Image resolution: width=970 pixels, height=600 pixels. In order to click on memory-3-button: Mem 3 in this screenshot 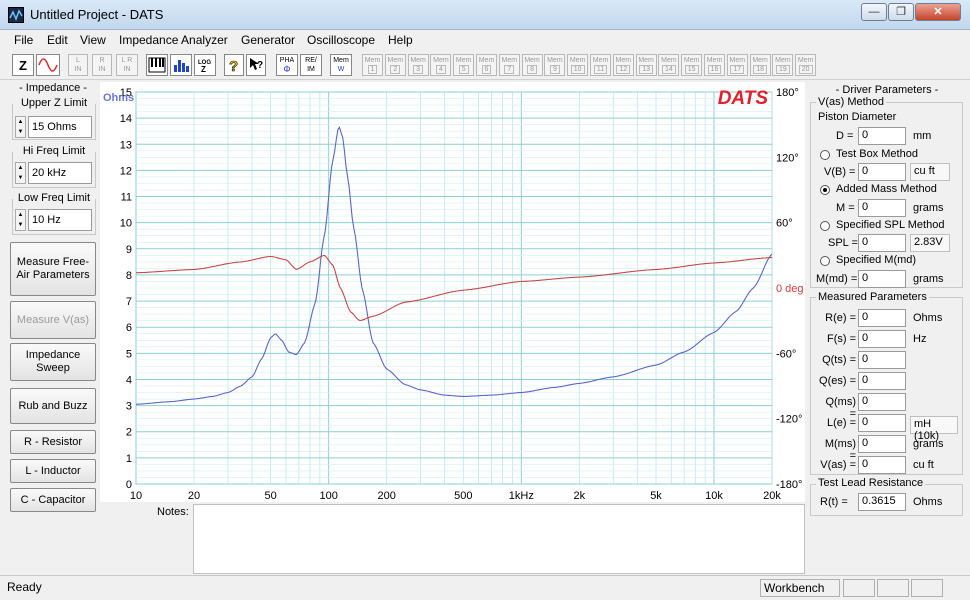, I will do `click(418, 65)`.